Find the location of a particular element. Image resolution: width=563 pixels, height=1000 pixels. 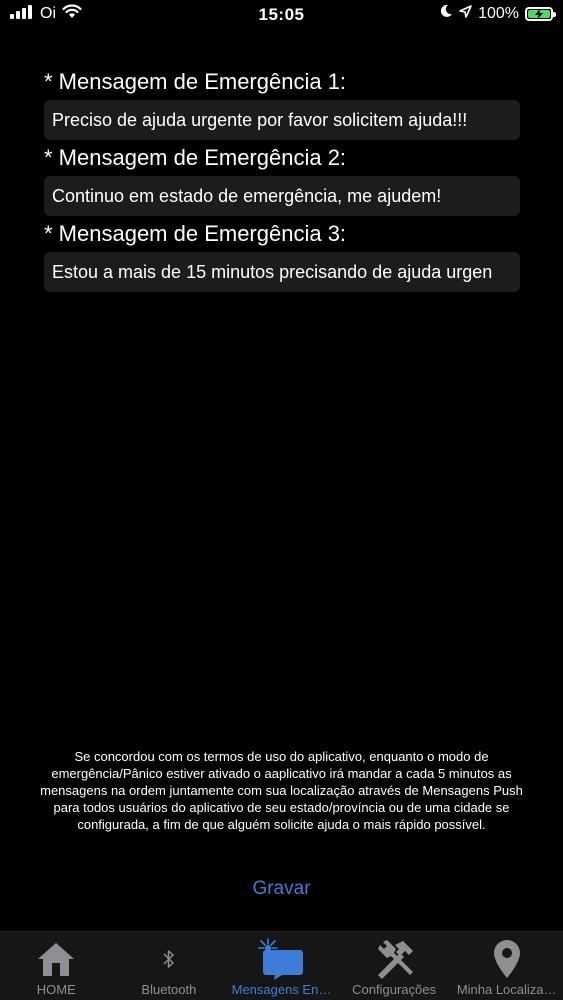

tools-icon is located at coordinates (394, 959).